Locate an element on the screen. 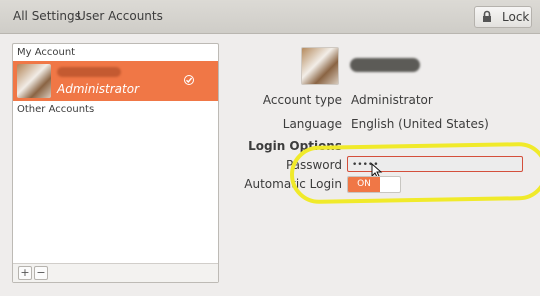  list-toolbar: + − is located at coordinates (115, 272).